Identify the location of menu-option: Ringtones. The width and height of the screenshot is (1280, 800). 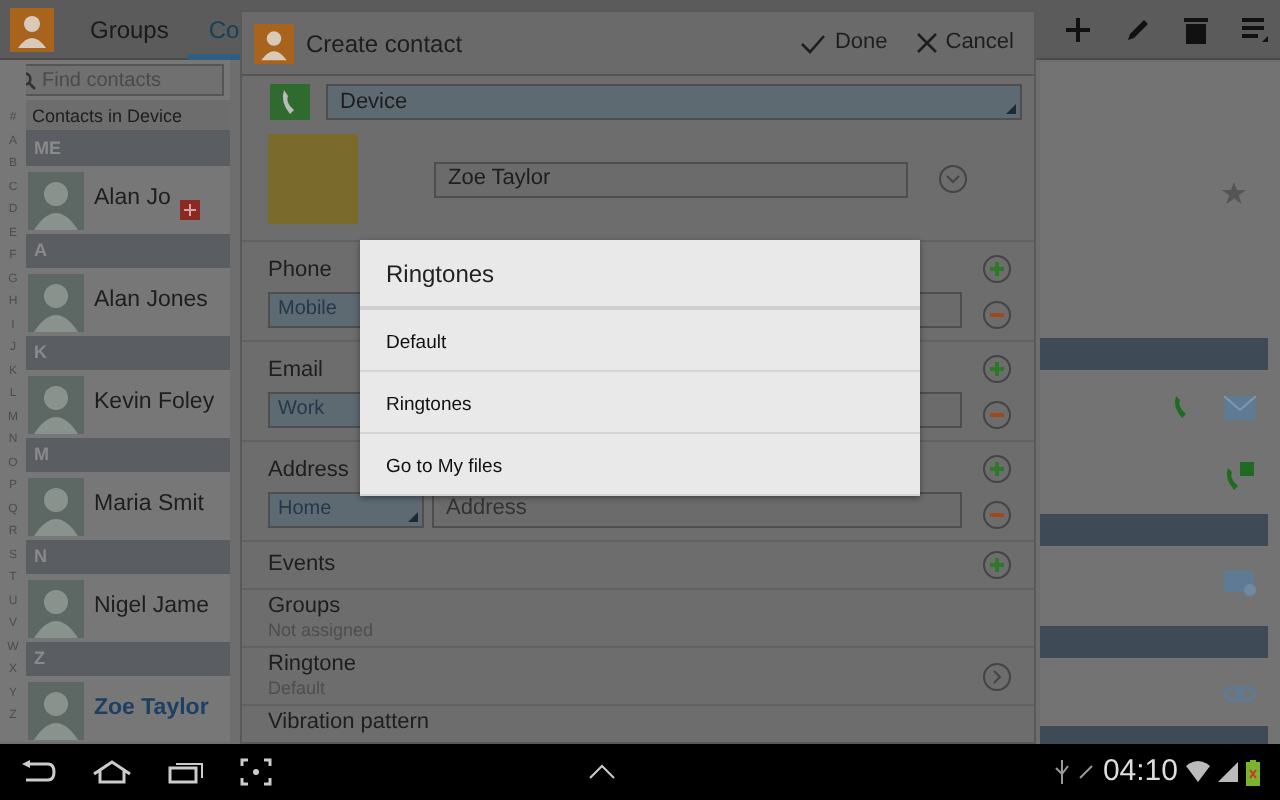
(640, 403).